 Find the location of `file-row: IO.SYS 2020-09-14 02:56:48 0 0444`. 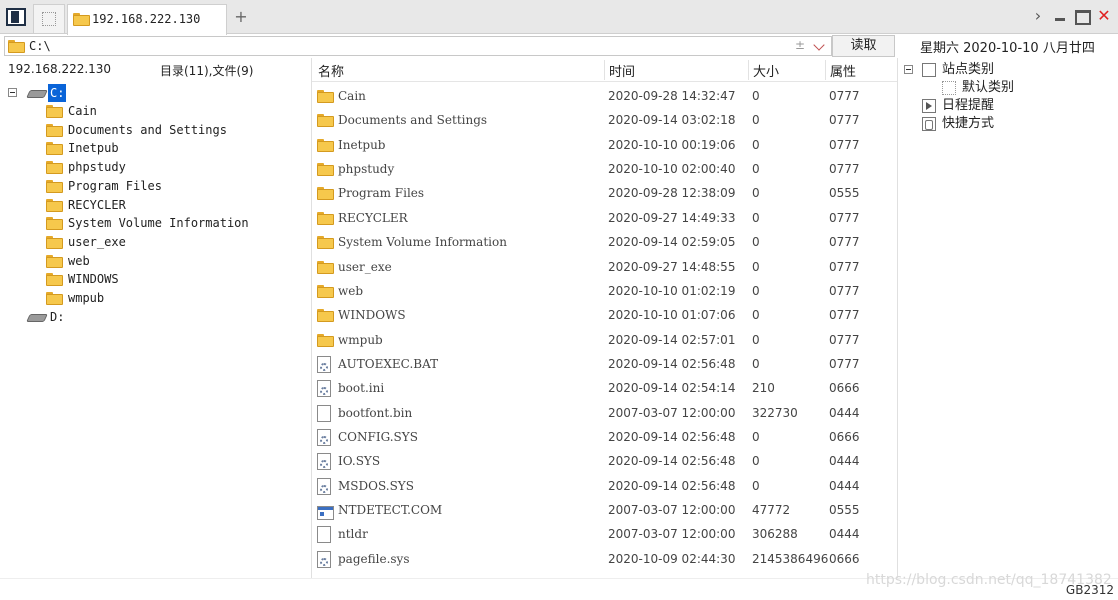

file-row: IO.SYS 2020-09-14 02:56:48 0 0444 is located at coordinates (604, 462).